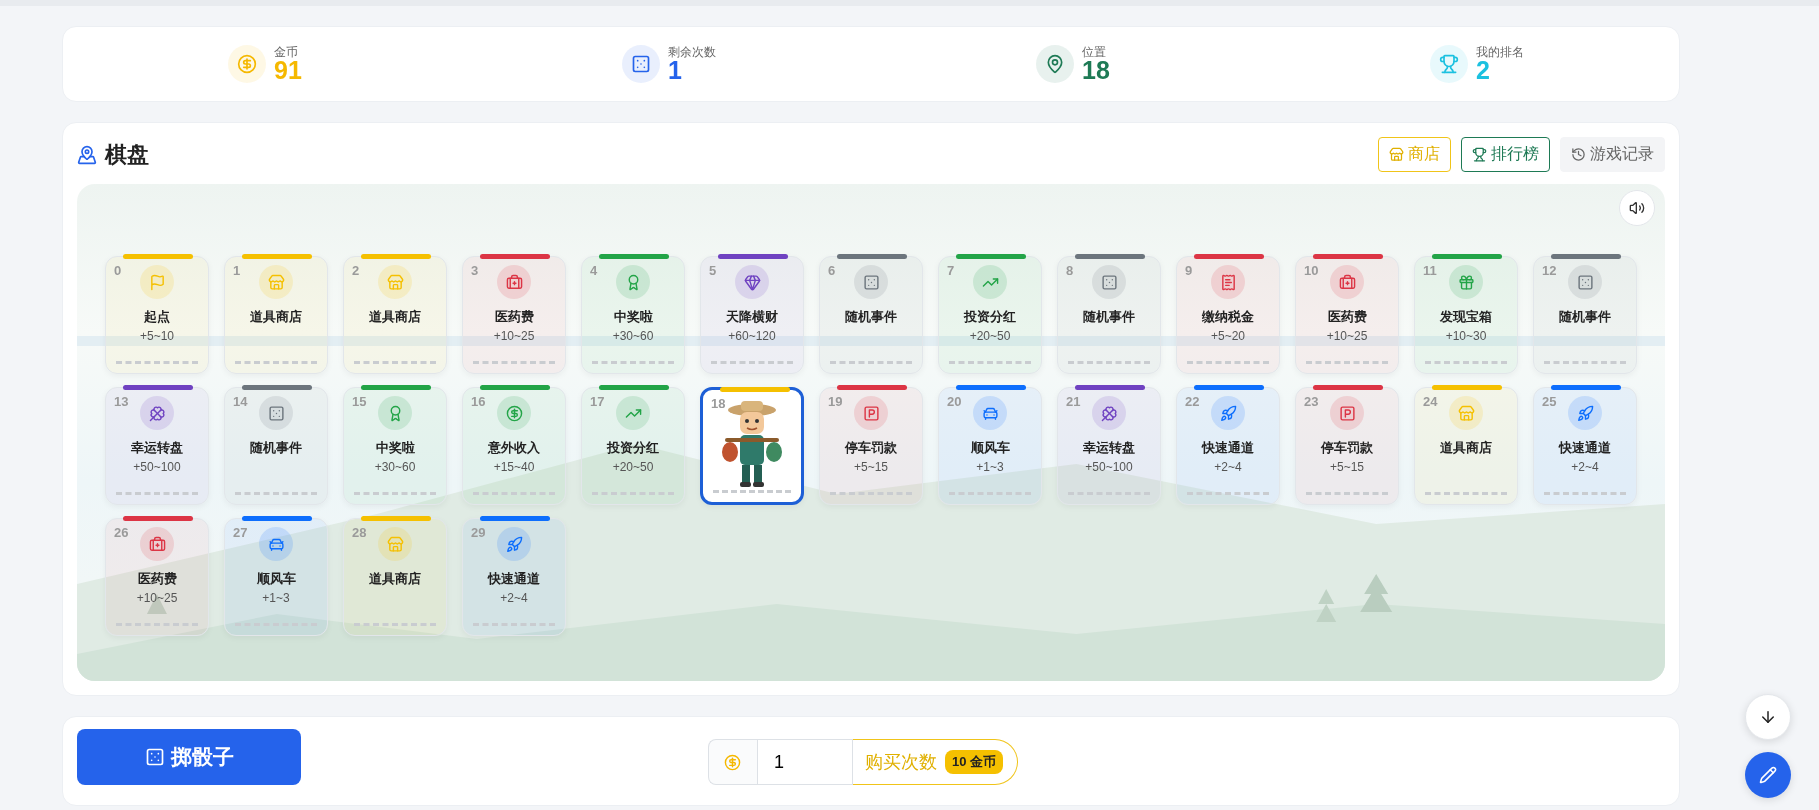  Describe the element at coordinates (87, 154) in the screenshot. I see `map-icon` at that location.